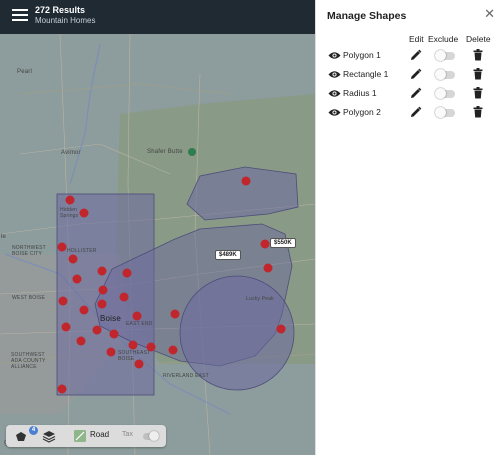 The height and width of the screenshot is (455, 503). I want to click on map-label-northwest-boise: NORTHWEST BOISE CITY, so click(29, 251).